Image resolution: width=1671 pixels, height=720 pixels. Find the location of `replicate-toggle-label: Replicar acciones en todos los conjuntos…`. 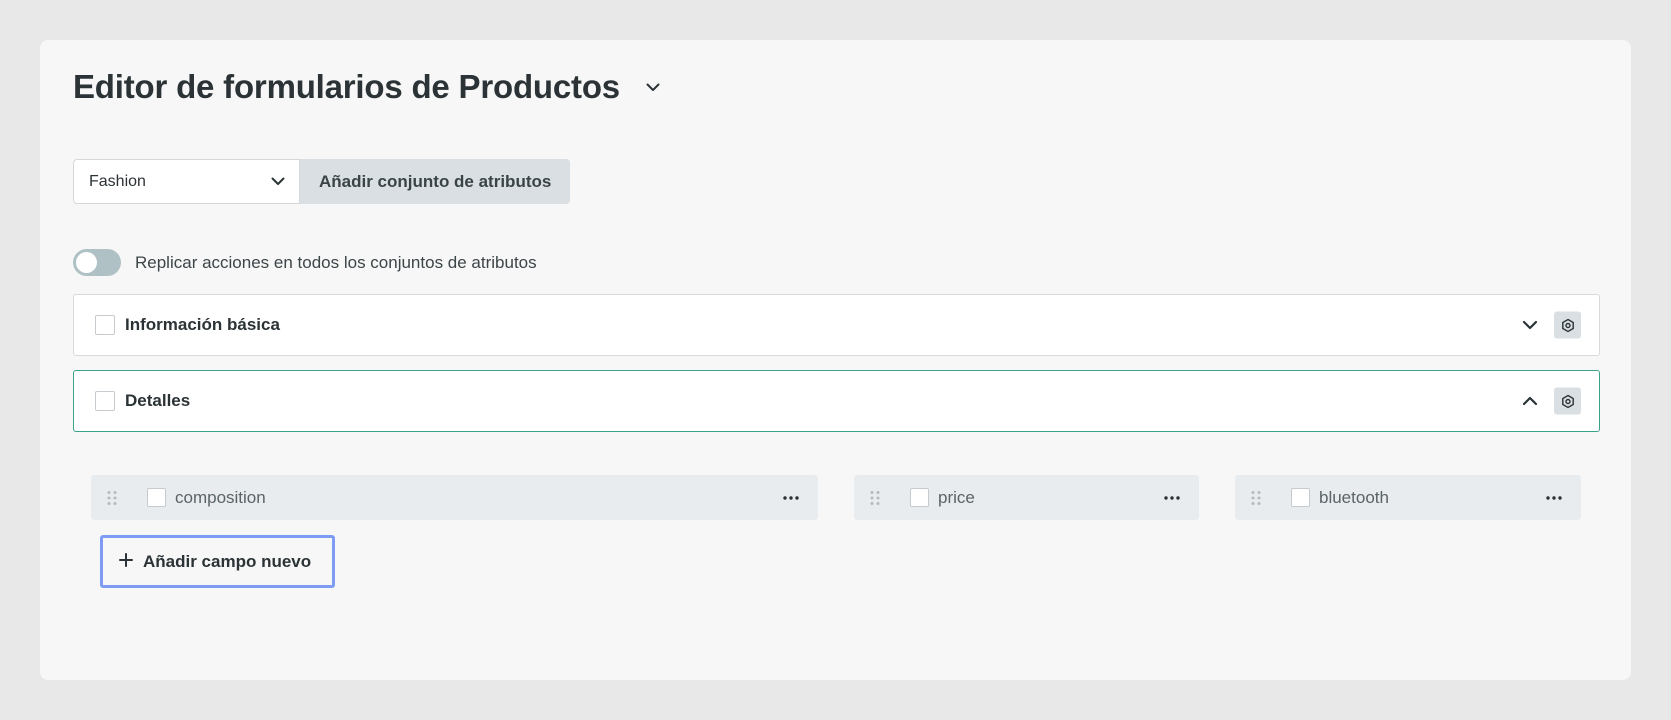

replicate-toggle-label: Replicar acciones en todos los conjuntos… is located at coordinates (336, 262).